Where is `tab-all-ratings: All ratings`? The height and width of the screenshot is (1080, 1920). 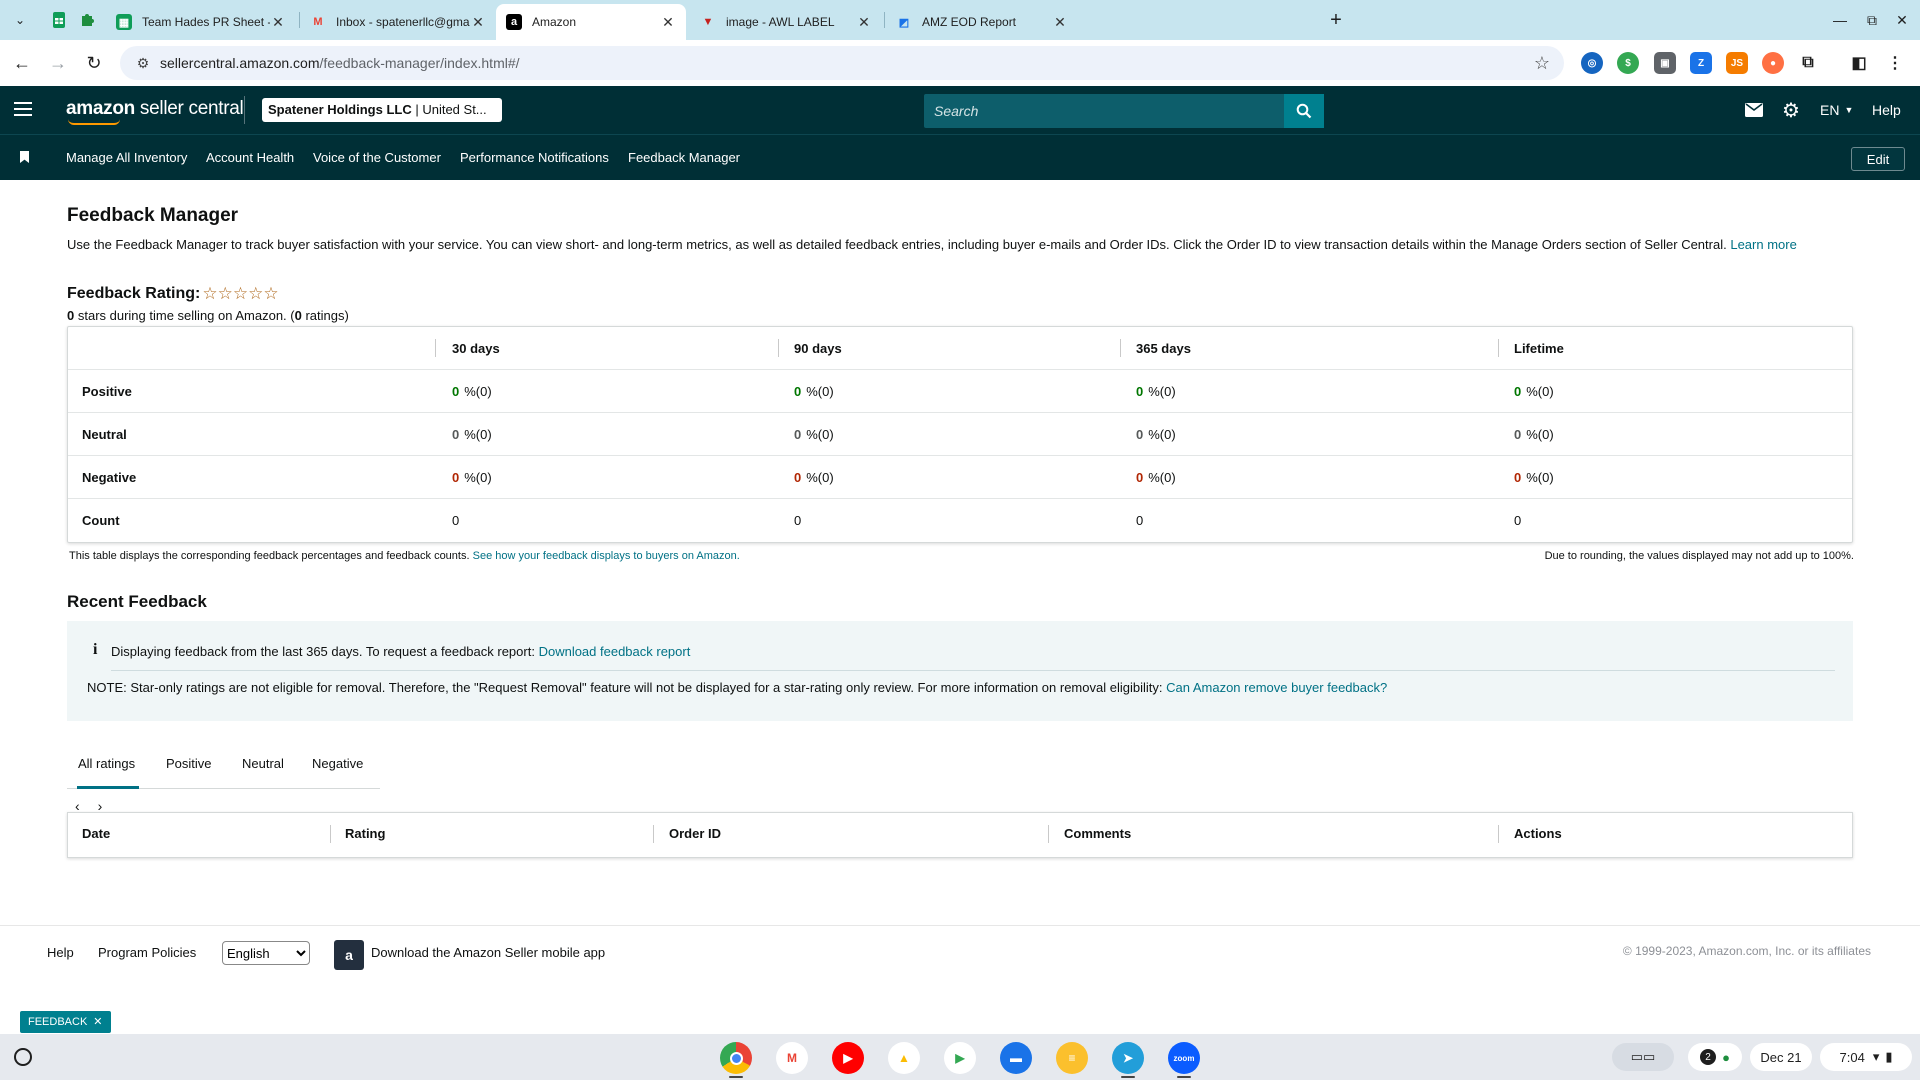 tab-all-ratings: All ratings is located at coordinates (106, 763).